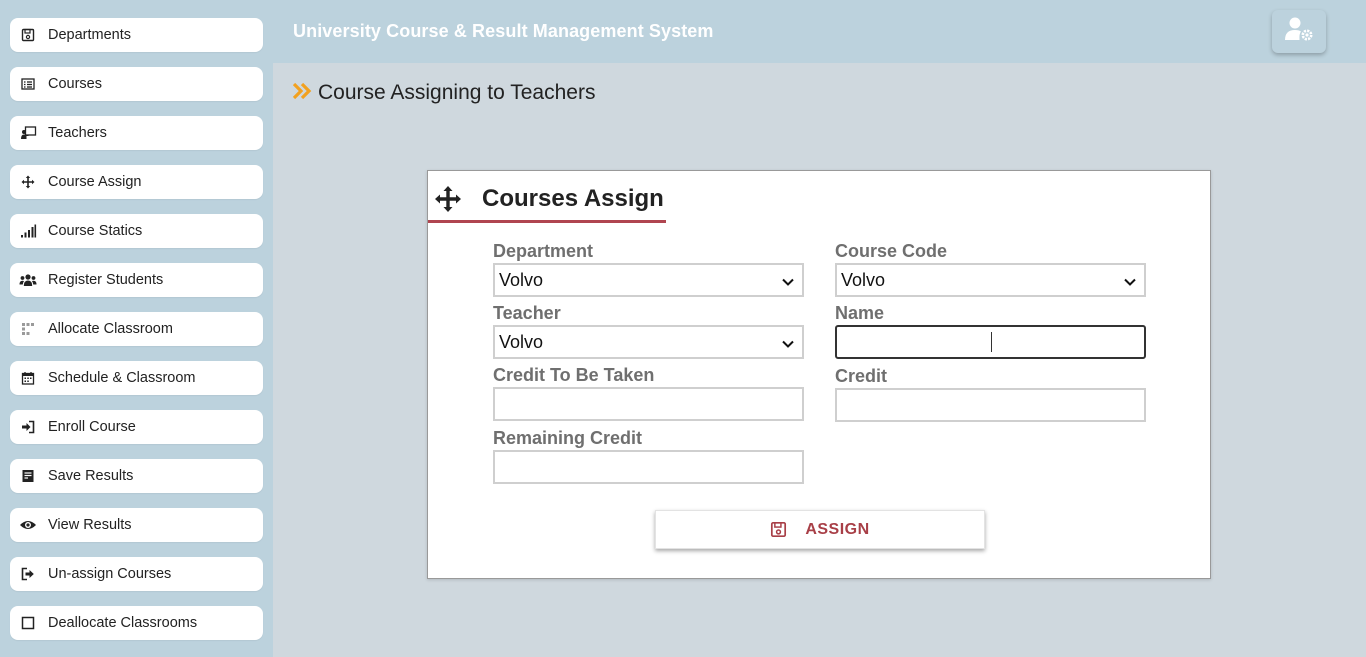 The width and height of the screenshot is (1366, 657). Describe the element at coordinates (90, 525) in the screenshot. I see `sidebar-item-label: View Results` at that location.